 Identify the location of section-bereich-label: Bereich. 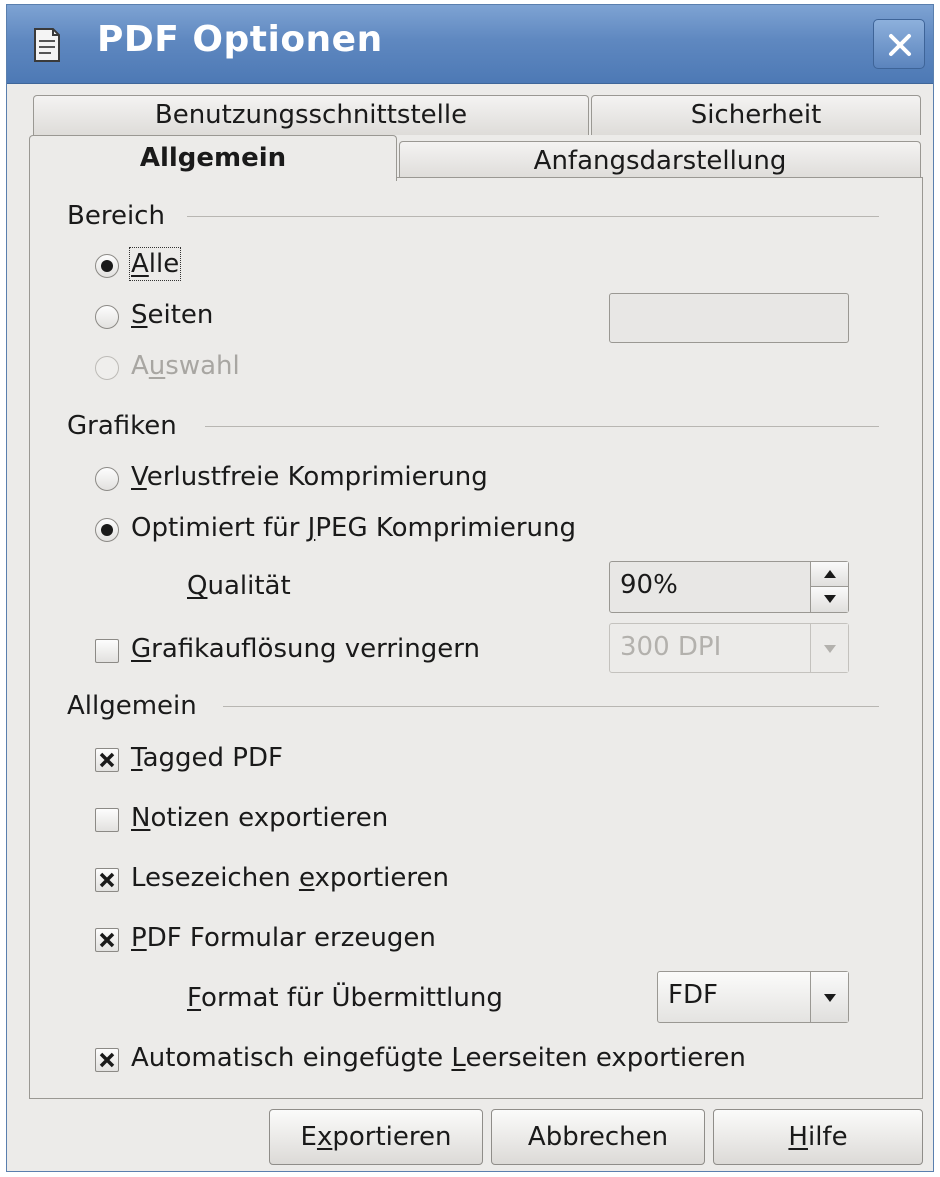
(116, 216).